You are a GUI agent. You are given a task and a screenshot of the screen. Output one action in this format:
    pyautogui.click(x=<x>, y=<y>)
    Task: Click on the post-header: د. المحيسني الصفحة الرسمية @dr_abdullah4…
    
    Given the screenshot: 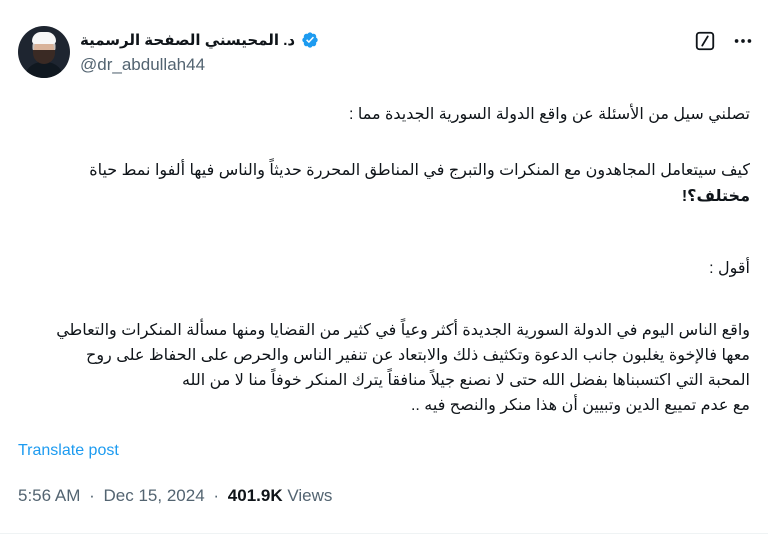 What is the action you would take?
    pyautogui.click(x=386, y=54)
    